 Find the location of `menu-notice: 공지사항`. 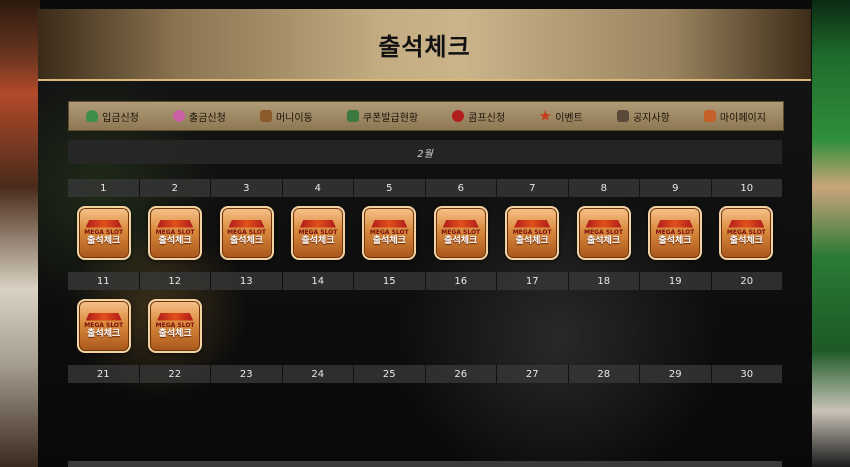

menu-notice: 공지사항 is located at coordinates (643, 116).